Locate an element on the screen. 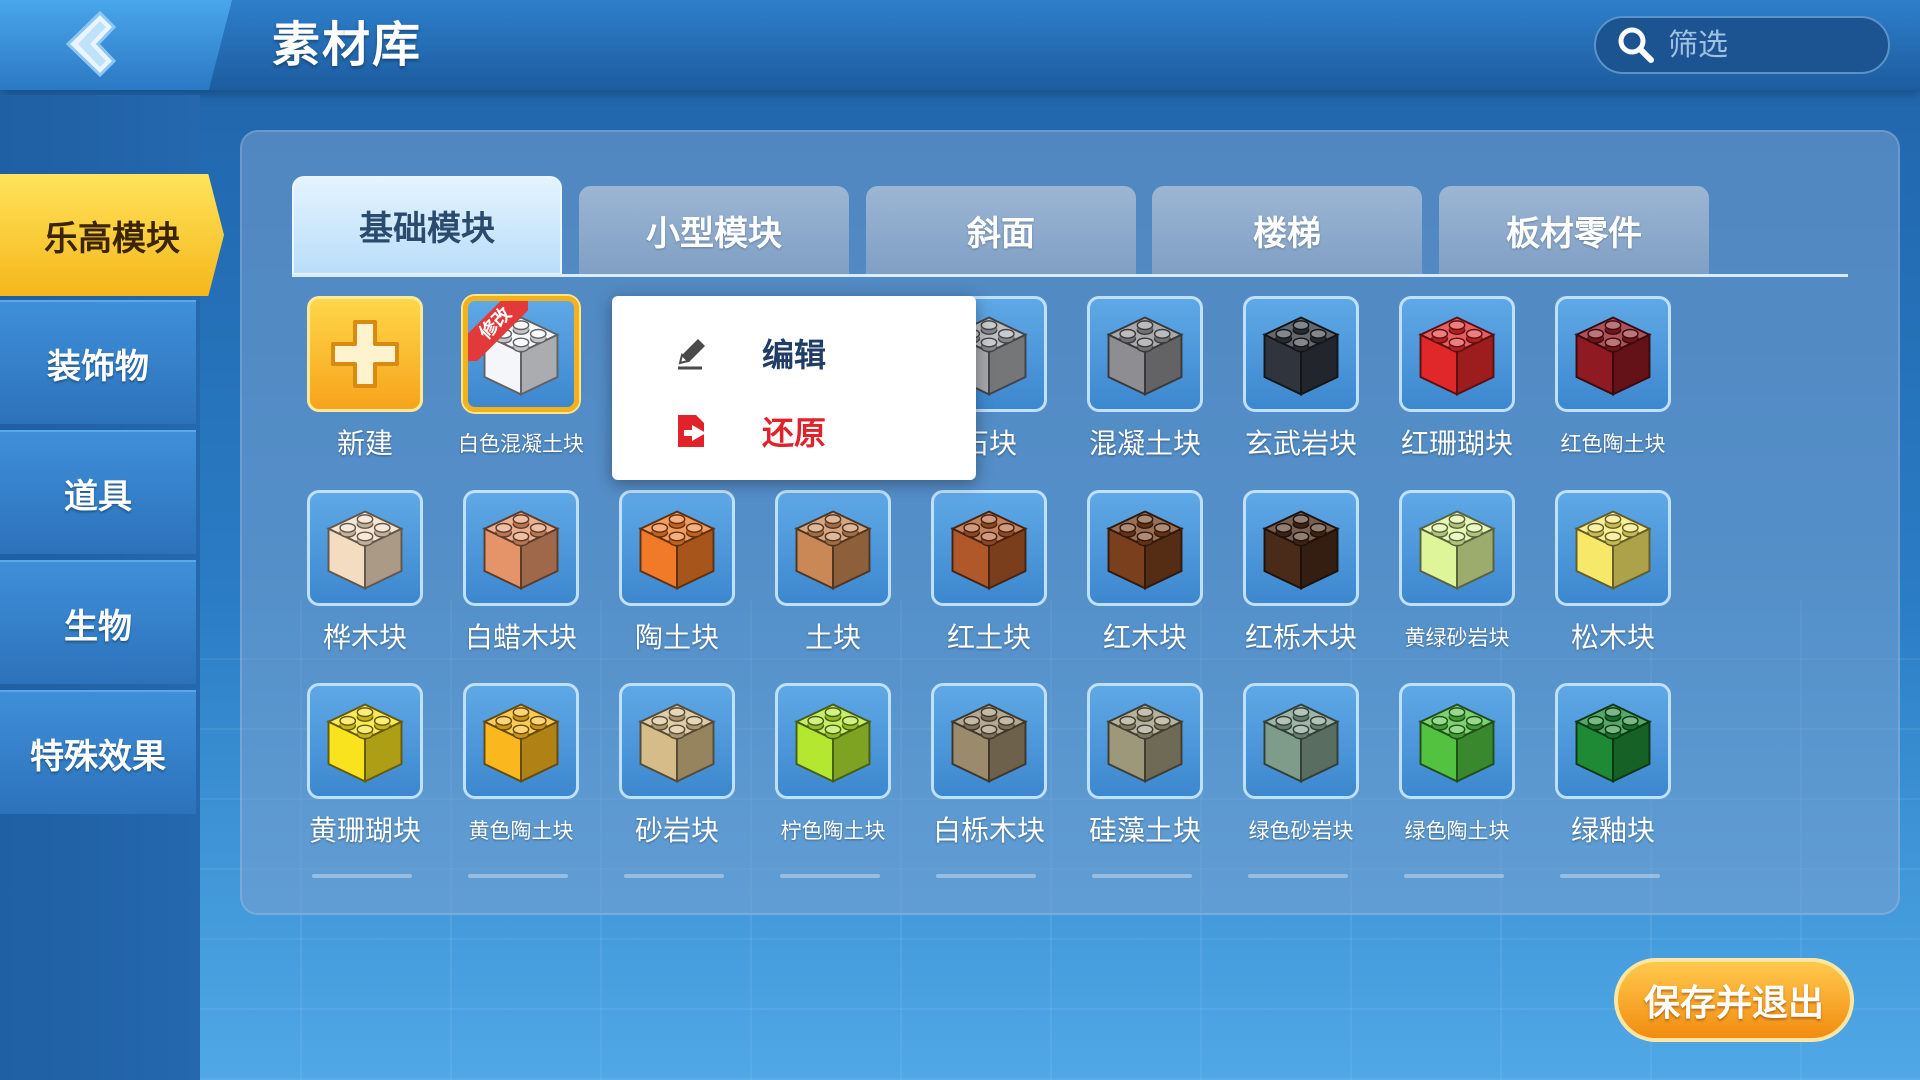 This screenshot has height=1080, width=1920. block-item: 白蜡木块 is located at coordinates (511, 577).